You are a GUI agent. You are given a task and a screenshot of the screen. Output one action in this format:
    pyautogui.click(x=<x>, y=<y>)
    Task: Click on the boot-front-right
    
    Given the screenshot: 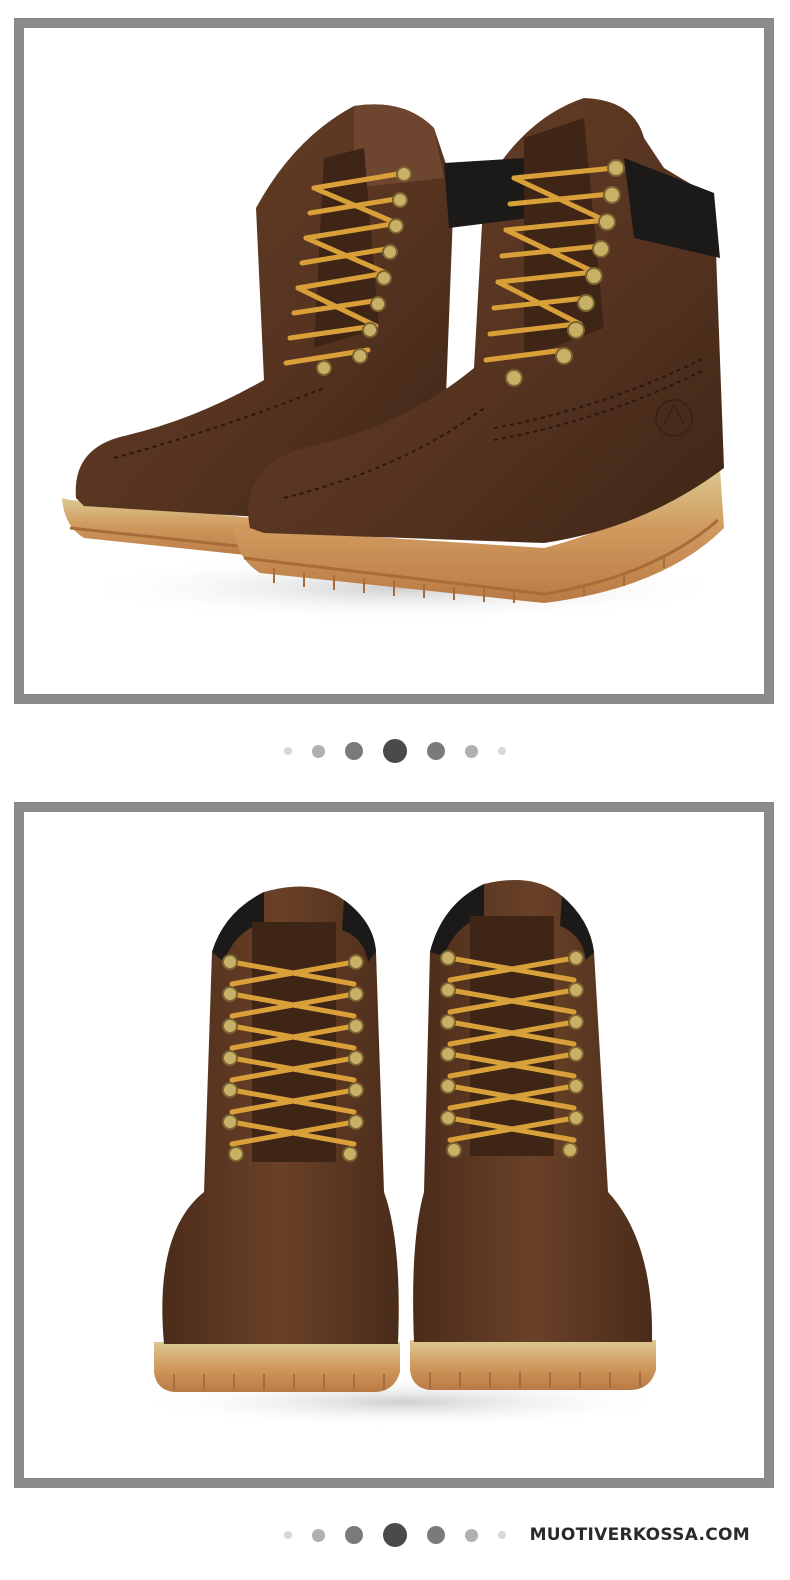 What is the action you would take?
    pyautogui.click(x=533, y=1135)
    